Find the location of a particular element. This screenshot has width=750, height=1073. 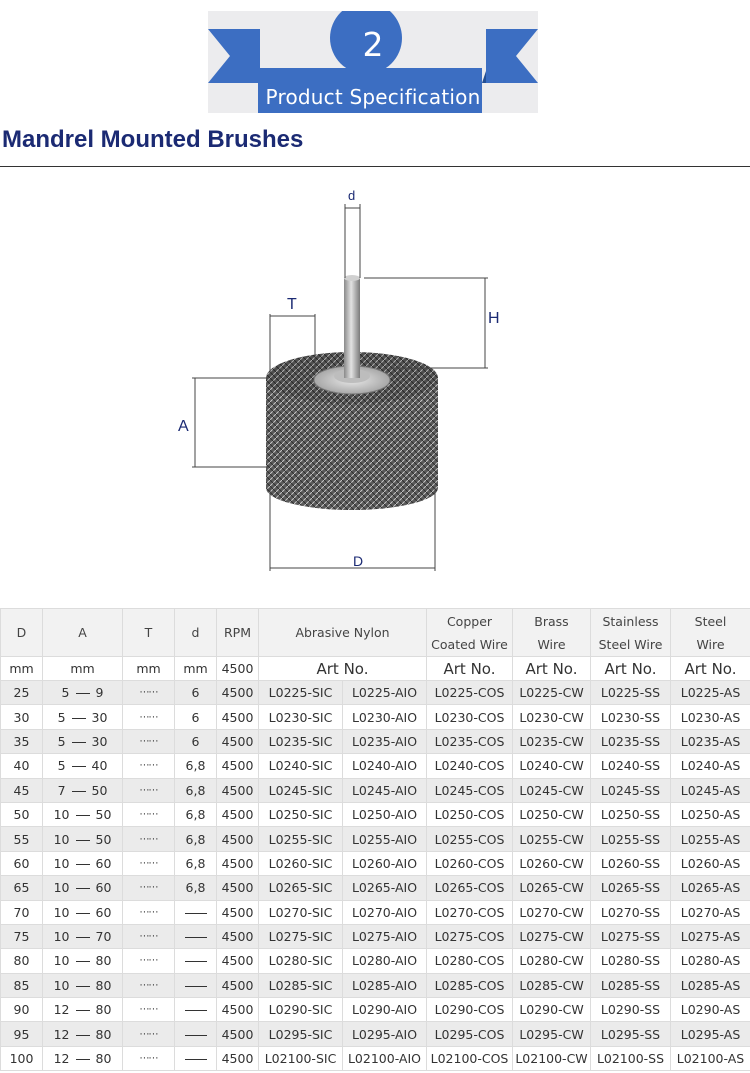

cell-A-max: 40 is located at coordinates (99, 766).